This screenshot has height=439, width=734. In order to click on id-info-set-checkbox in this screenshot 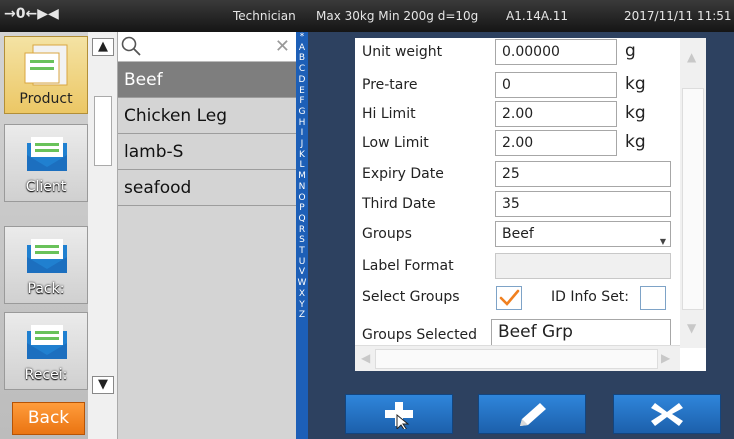, I will do `click(653, 298)`.